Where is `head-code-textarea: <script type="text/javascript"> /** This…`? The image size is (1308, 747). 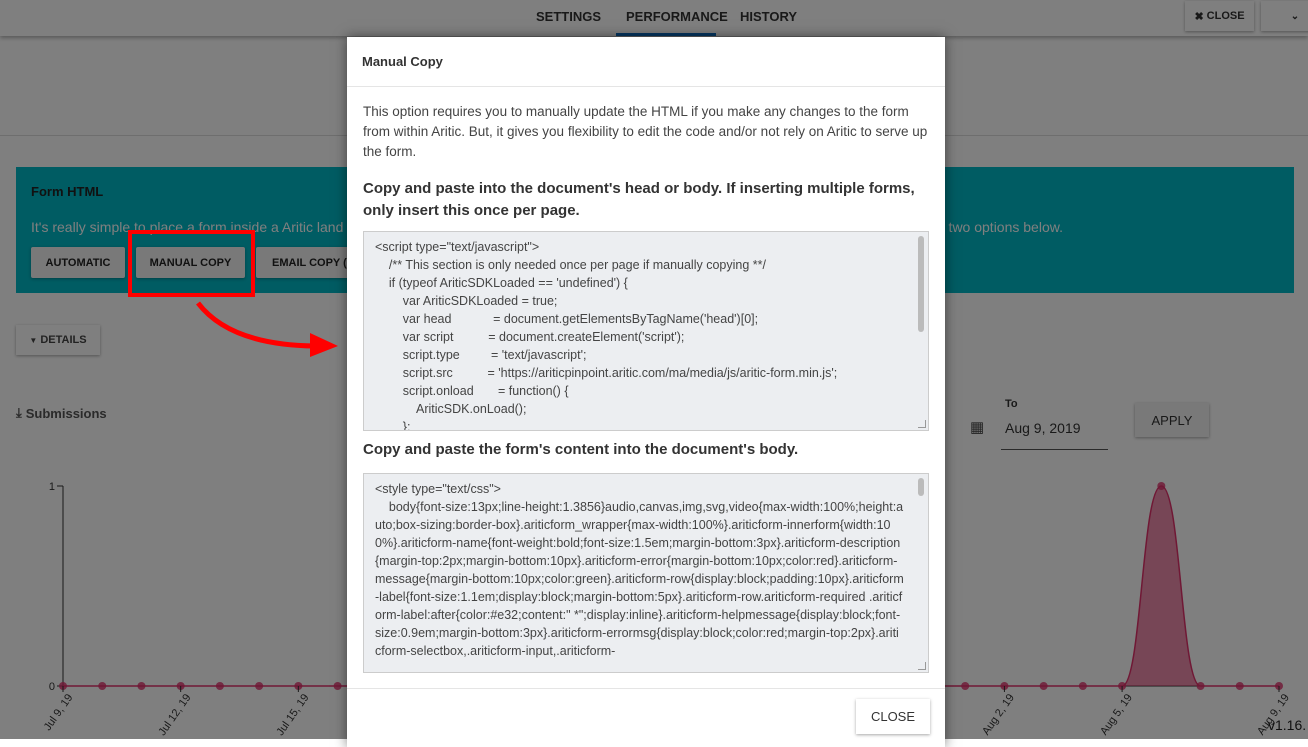
head-code-textarea: <script type="text/javascript"> /** This… is located at coordinates (646, 331).